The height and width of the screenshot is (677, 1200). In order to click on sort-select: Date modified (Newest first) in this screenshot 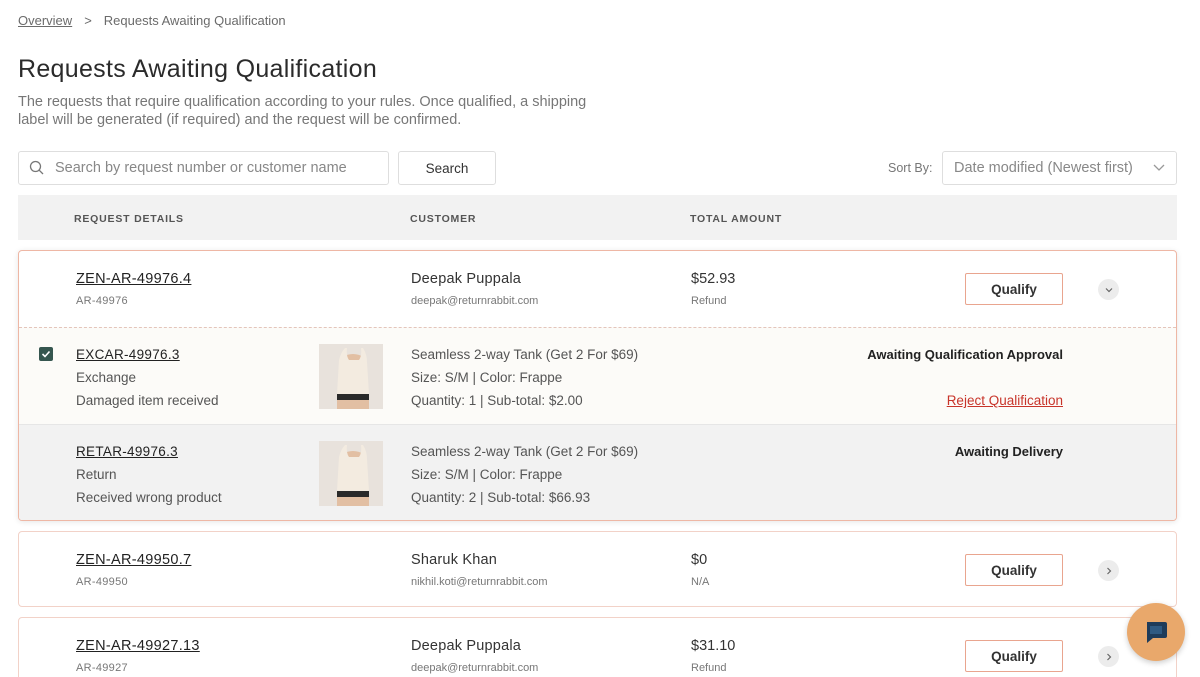, I will do `click(1059, 168)`.